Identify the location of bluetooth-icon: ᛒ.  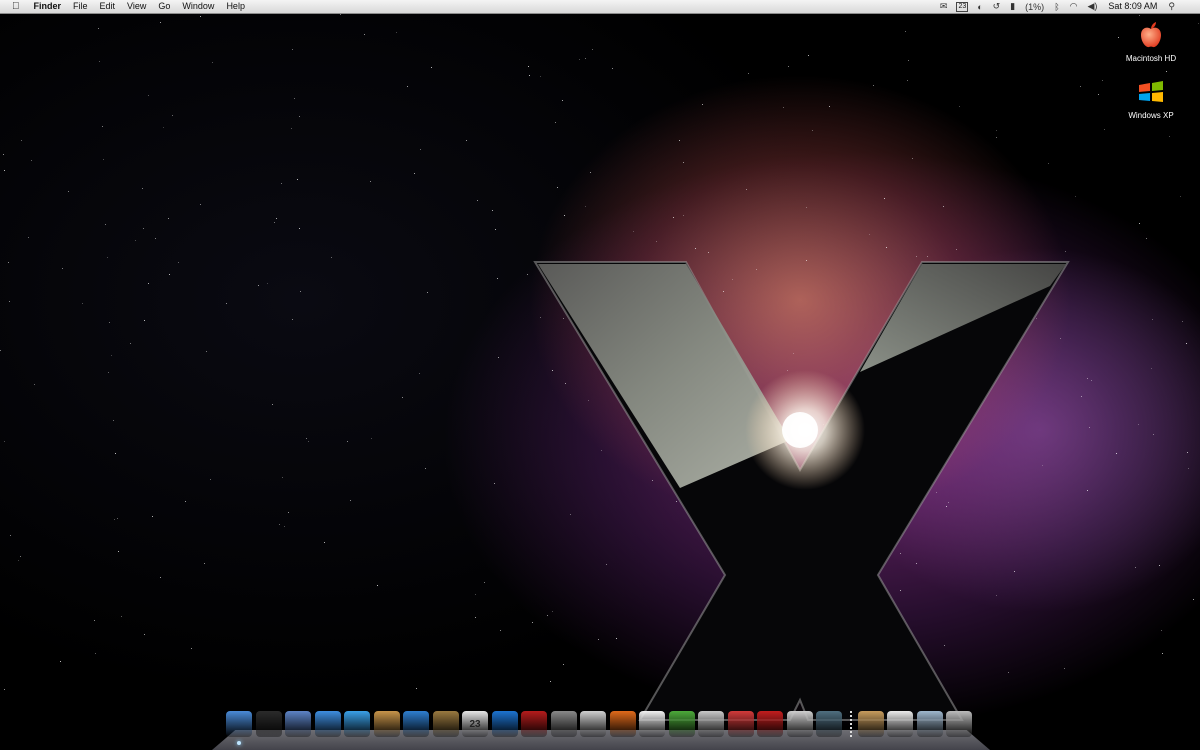
(1056, 7).